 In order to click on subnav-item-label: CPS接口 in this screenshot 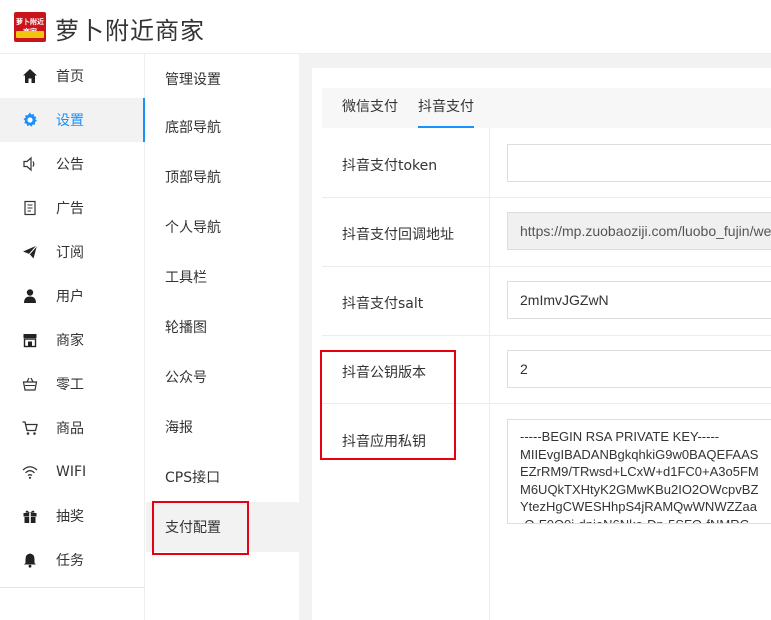, I will do `click(193, 478)`.